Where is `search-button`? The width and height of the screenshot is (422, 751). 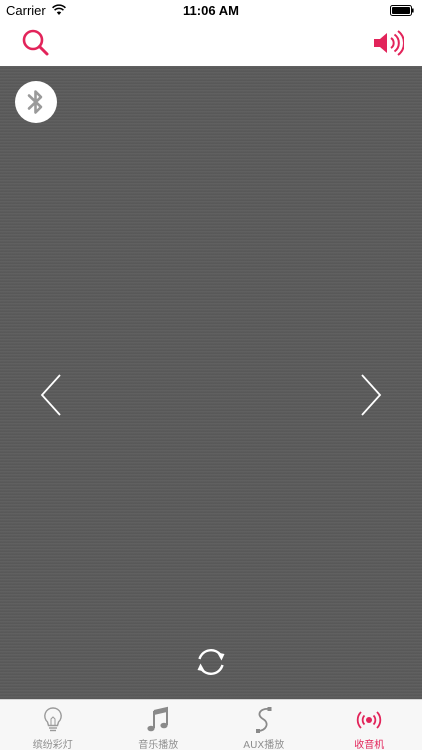 search-button is located at coordinates (36, 43).